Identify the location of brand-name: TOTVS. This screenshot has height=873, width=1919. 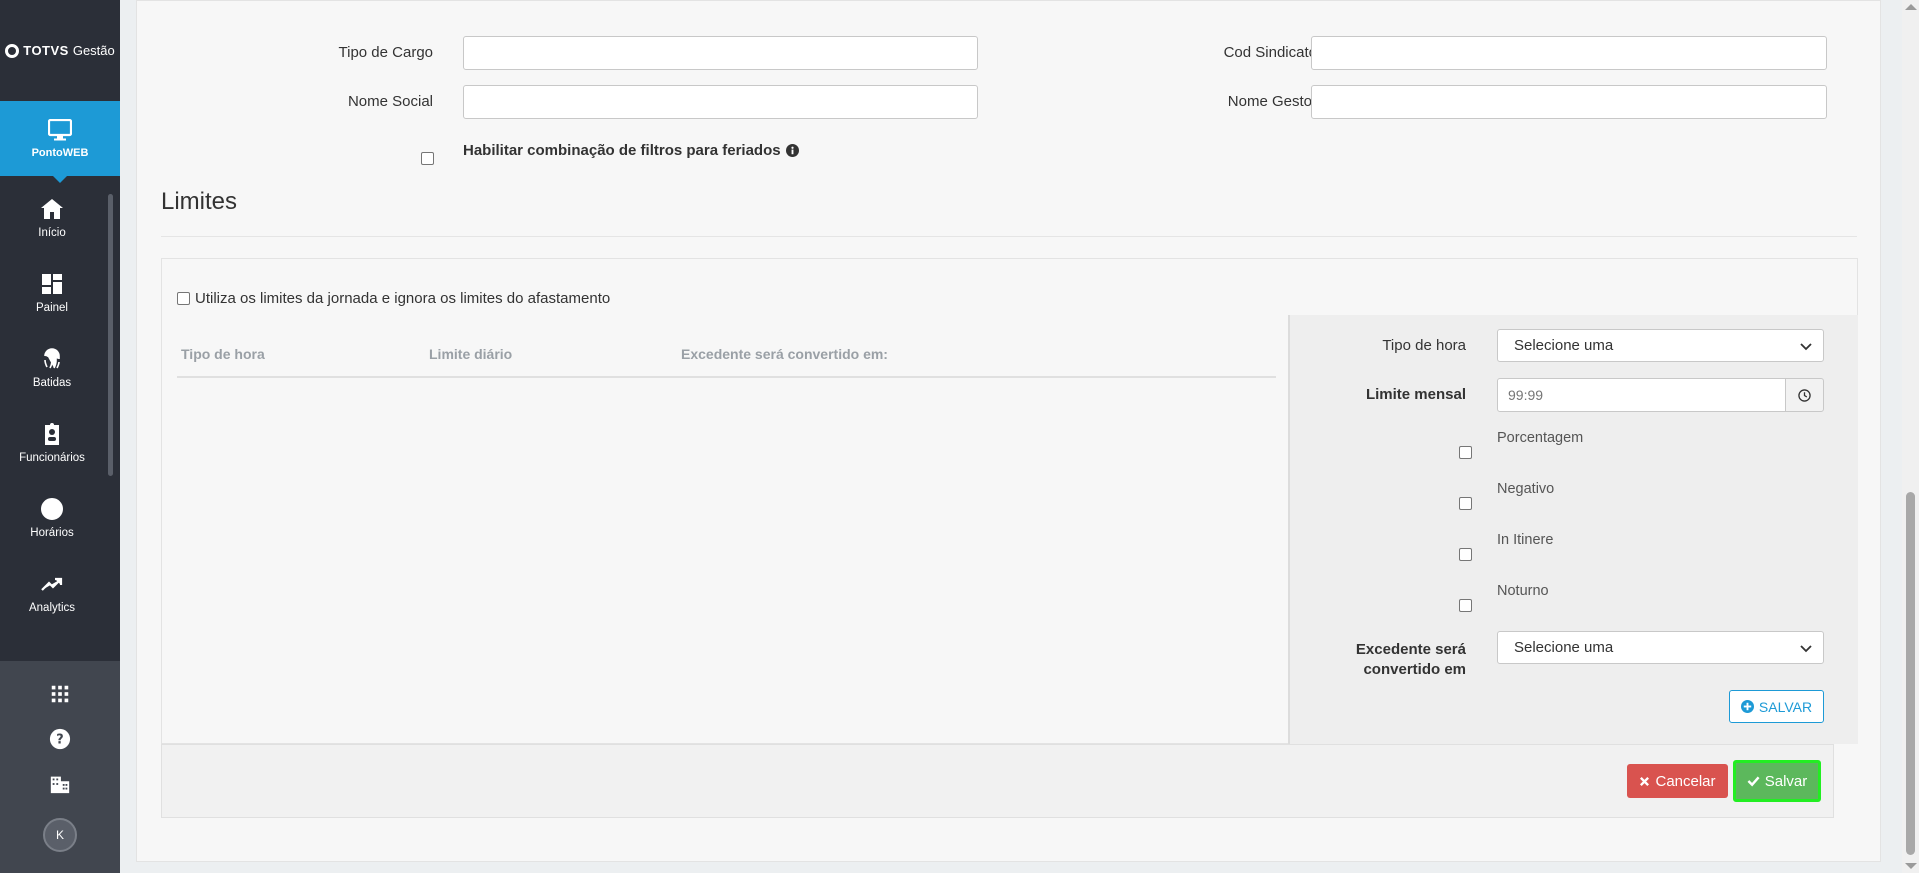
(46, 50).